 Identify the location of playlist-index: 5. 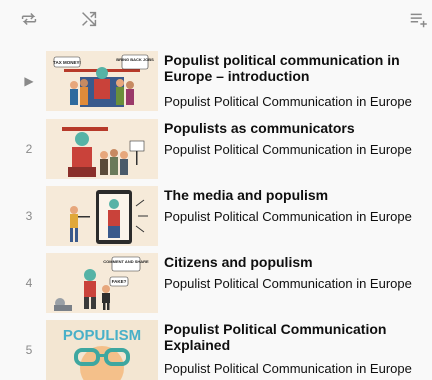
(29, 350).